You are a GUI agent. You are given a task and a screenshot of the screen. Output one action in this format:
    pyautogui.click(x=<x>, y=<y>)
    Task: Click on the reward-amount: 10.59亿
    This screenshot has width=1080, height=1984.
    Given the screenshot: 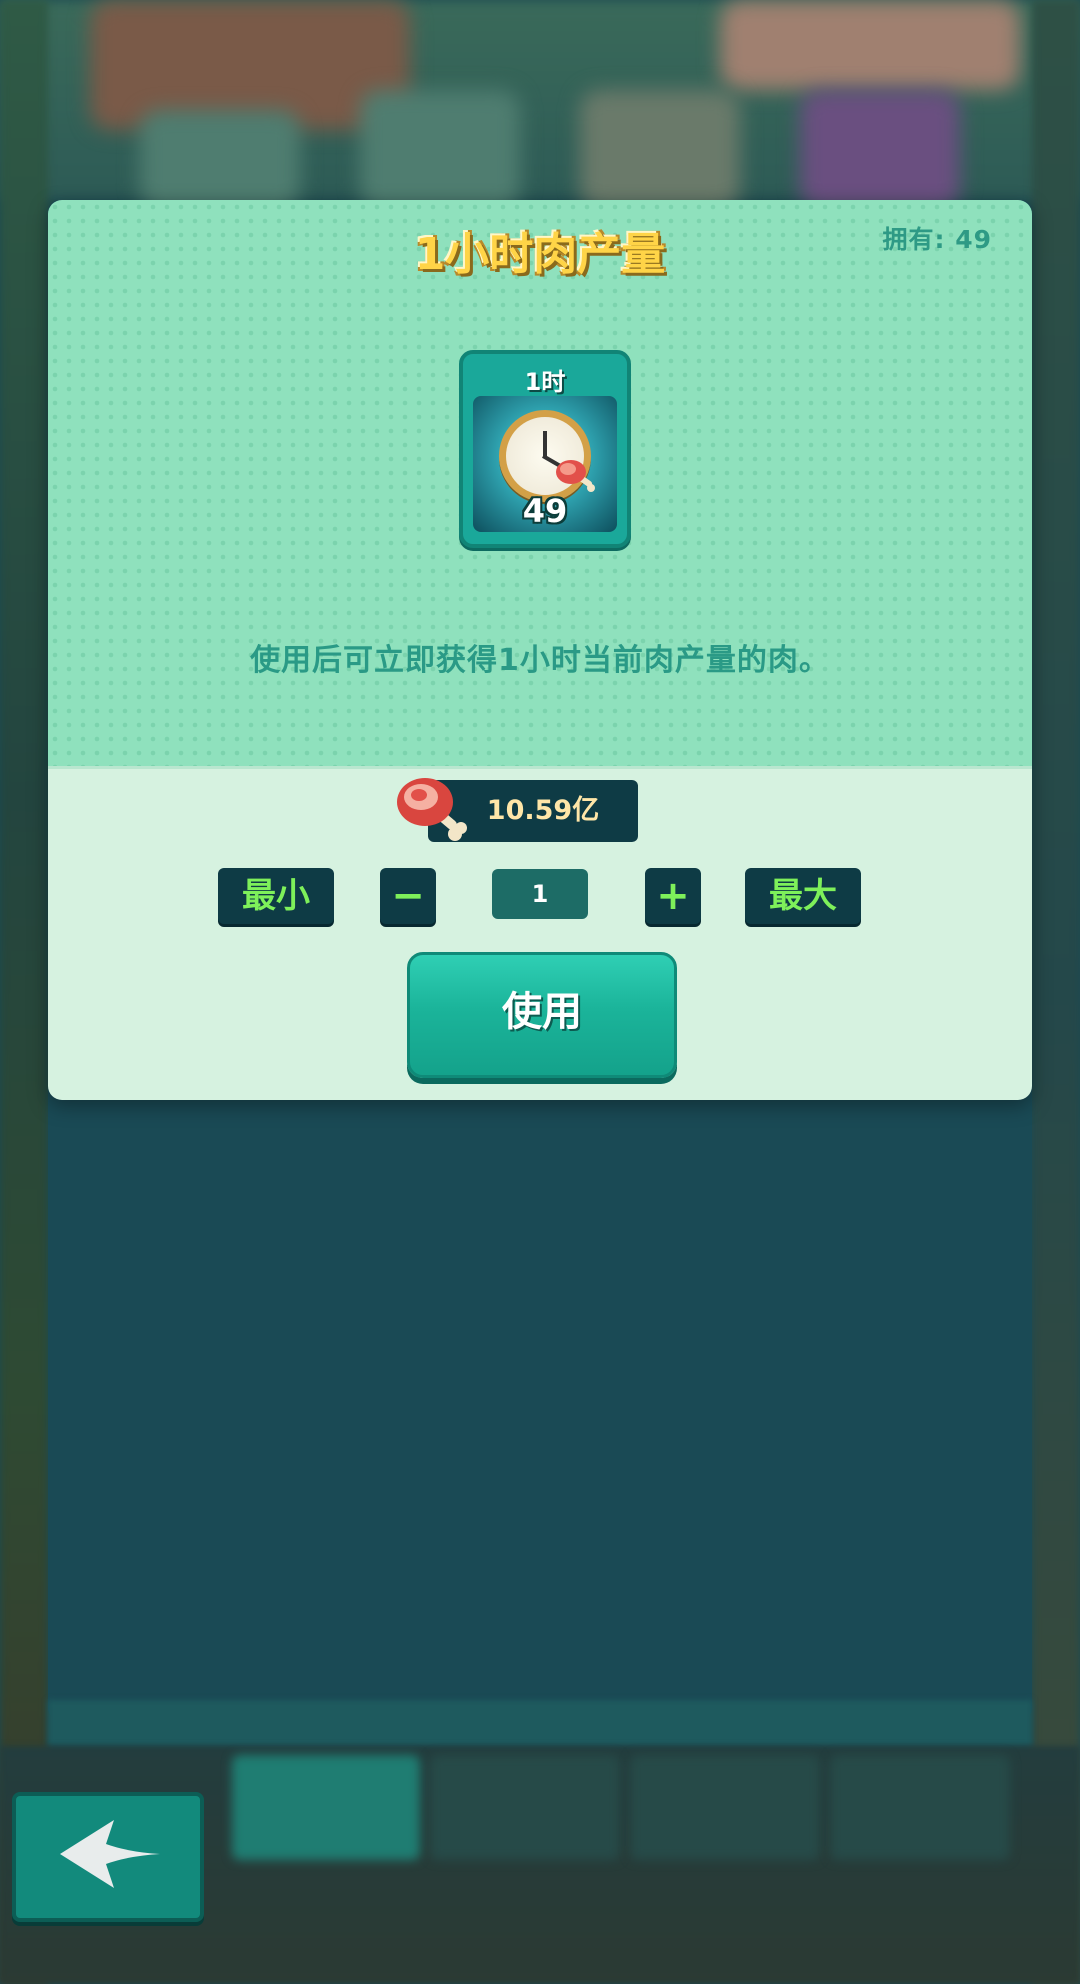 What is the action you would take?
    pyautogui.click(x=543, y=810)
    